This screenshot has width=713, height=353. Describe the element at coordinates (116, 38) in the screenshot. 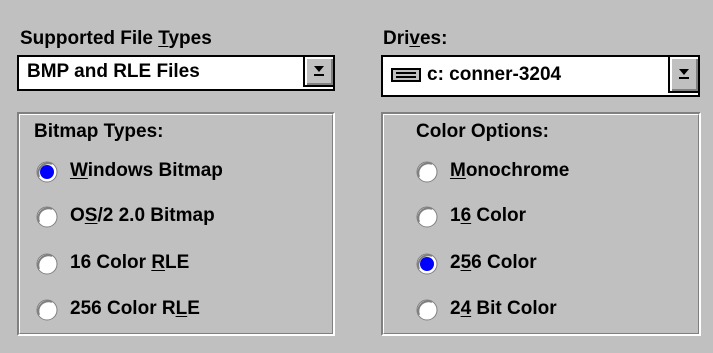

I see `file-types-label: Supported File Types` at that location.